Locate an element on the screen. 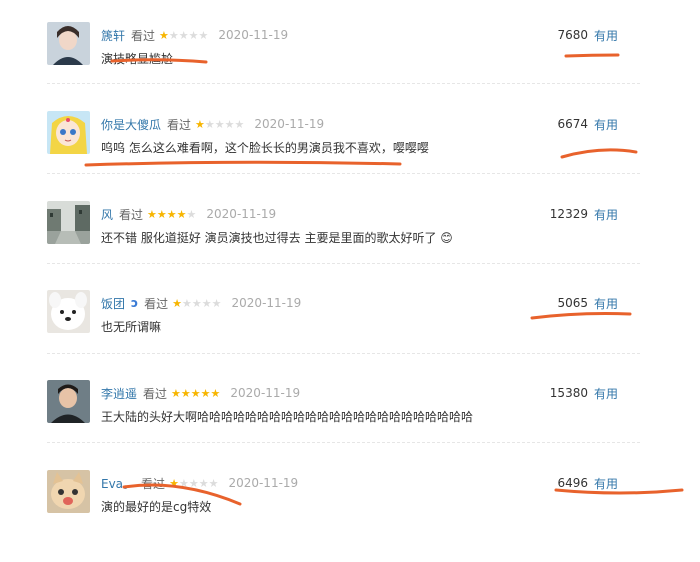  vote-area: 15380 有用 is located at coordinates (584, 393).